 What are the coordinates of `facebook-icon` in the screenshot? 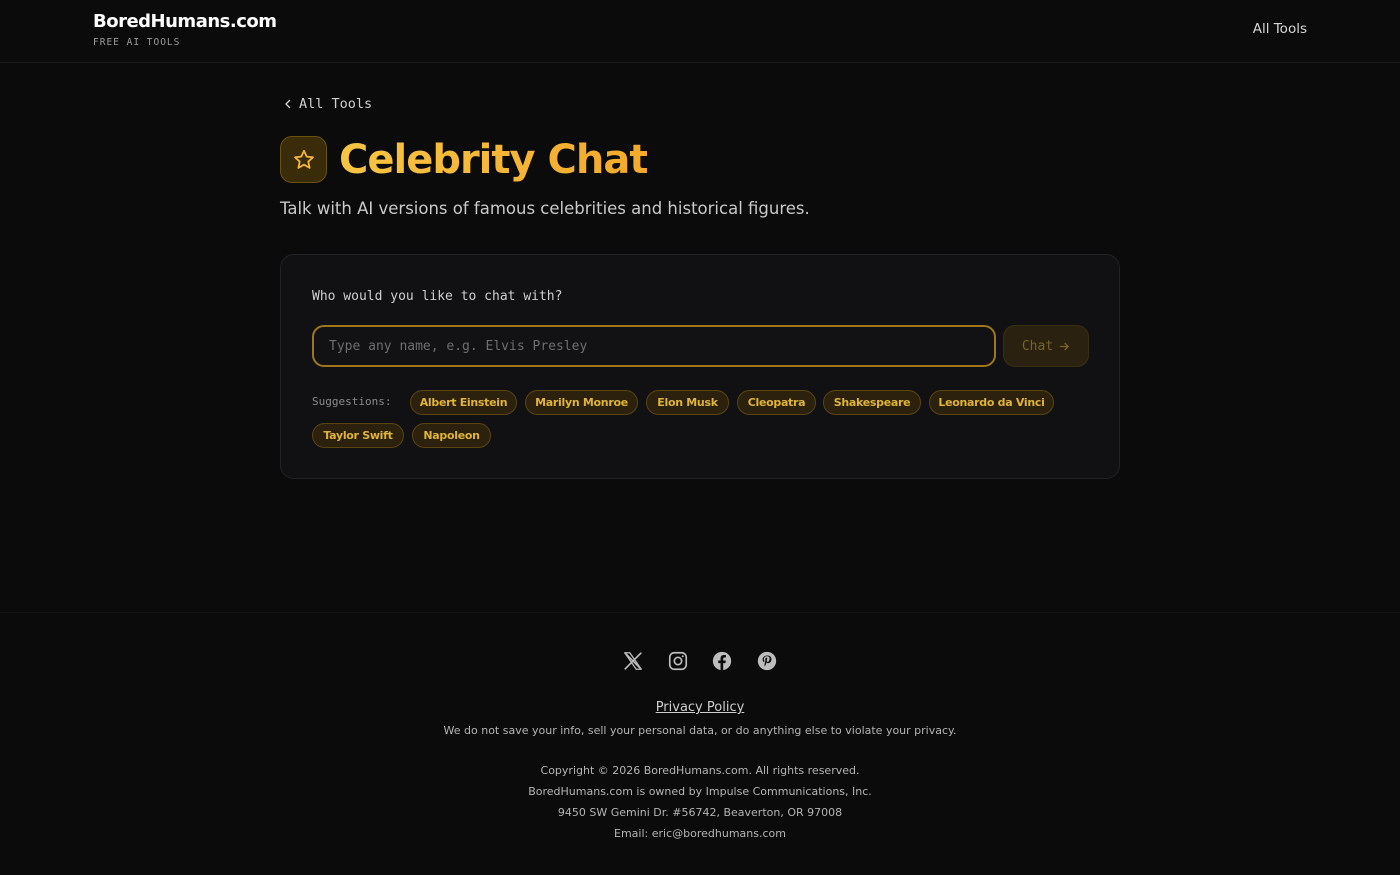 It's located at (722, 661).